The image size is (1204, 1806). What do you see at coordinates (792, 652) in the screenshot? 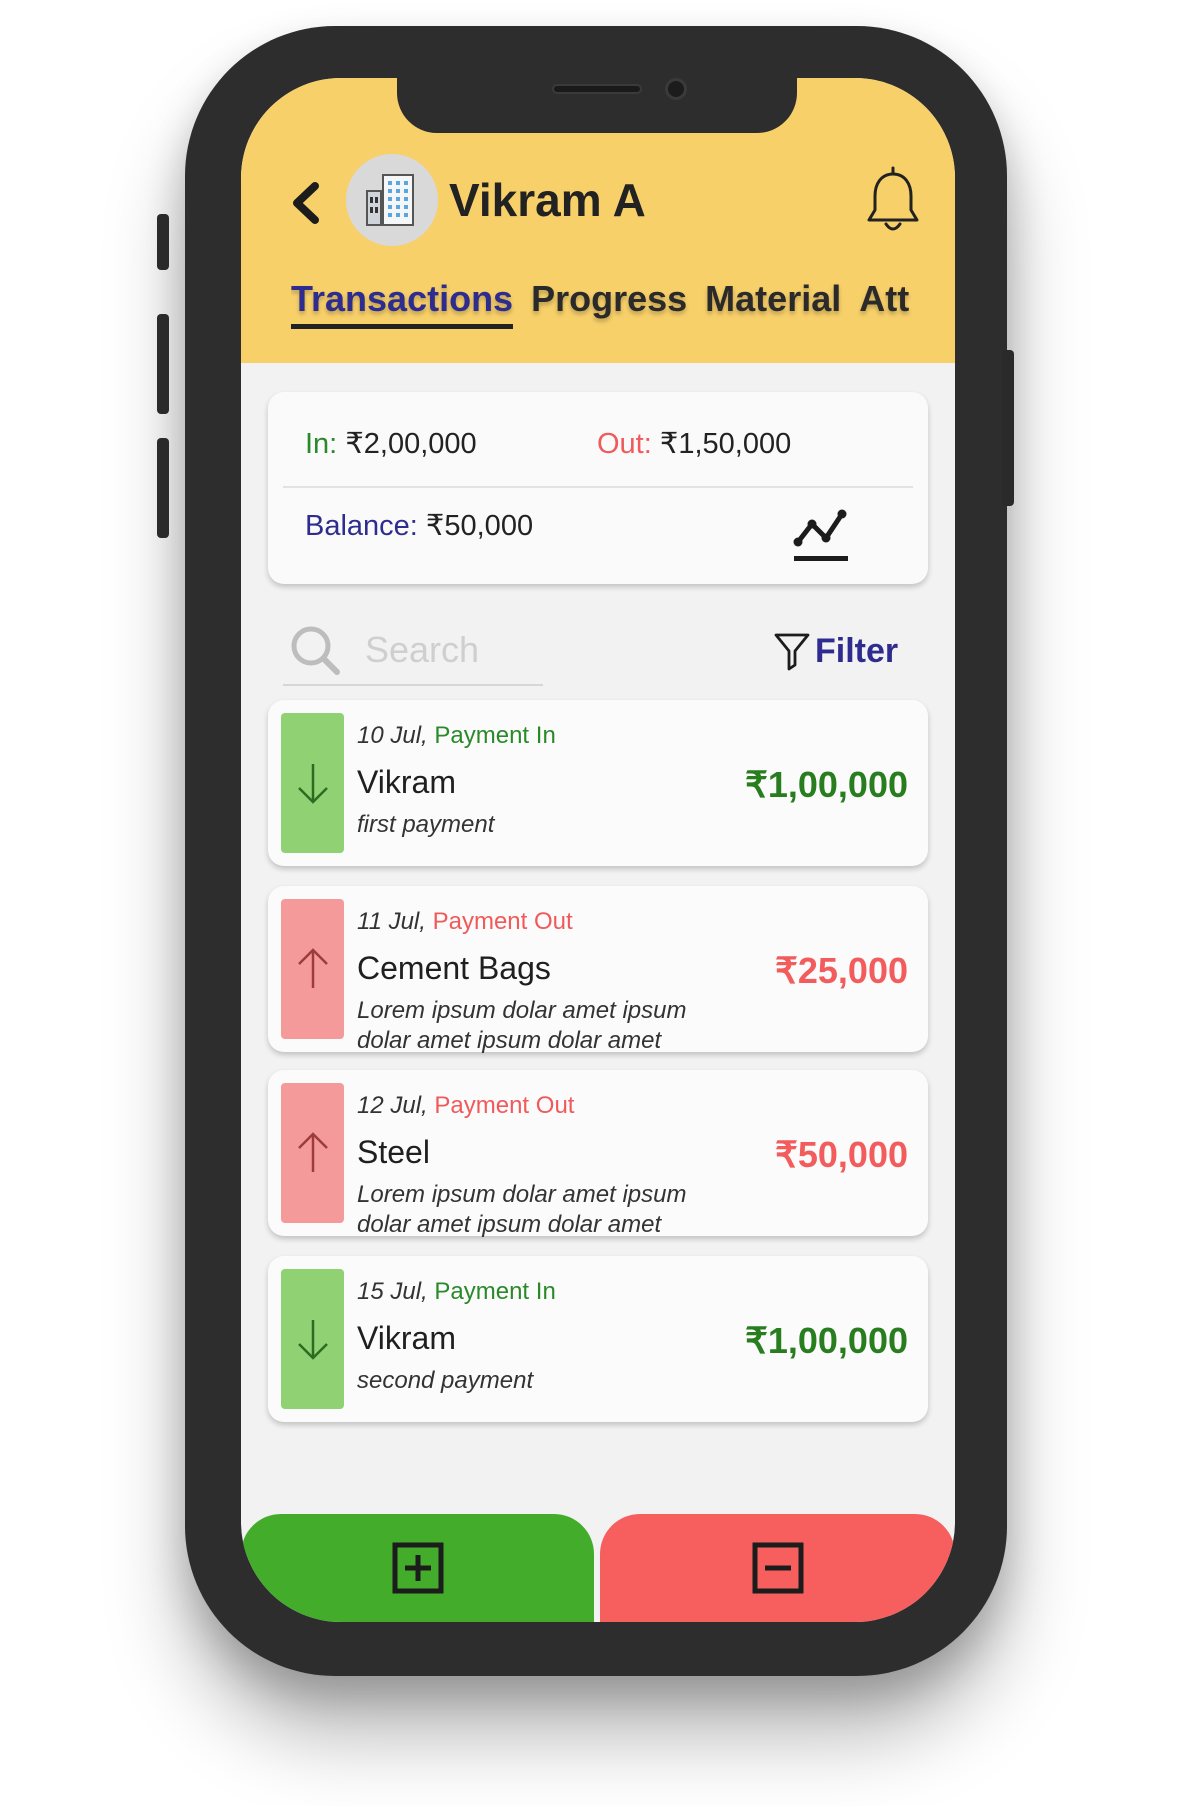
I see `filter-icon` at bounding box center [792, 652].